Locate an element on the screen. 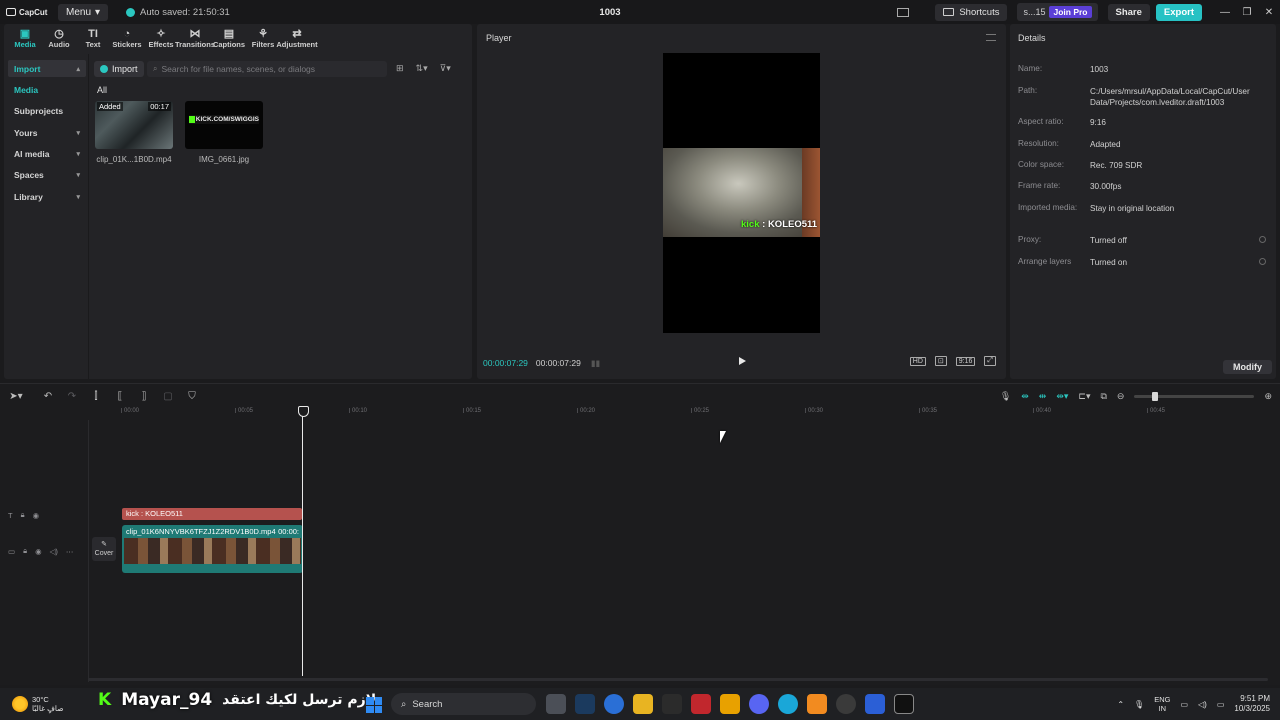 This screenshot has width=1280, height=720. split-left-icon: ⟦ is located at coordinates (120, 396).